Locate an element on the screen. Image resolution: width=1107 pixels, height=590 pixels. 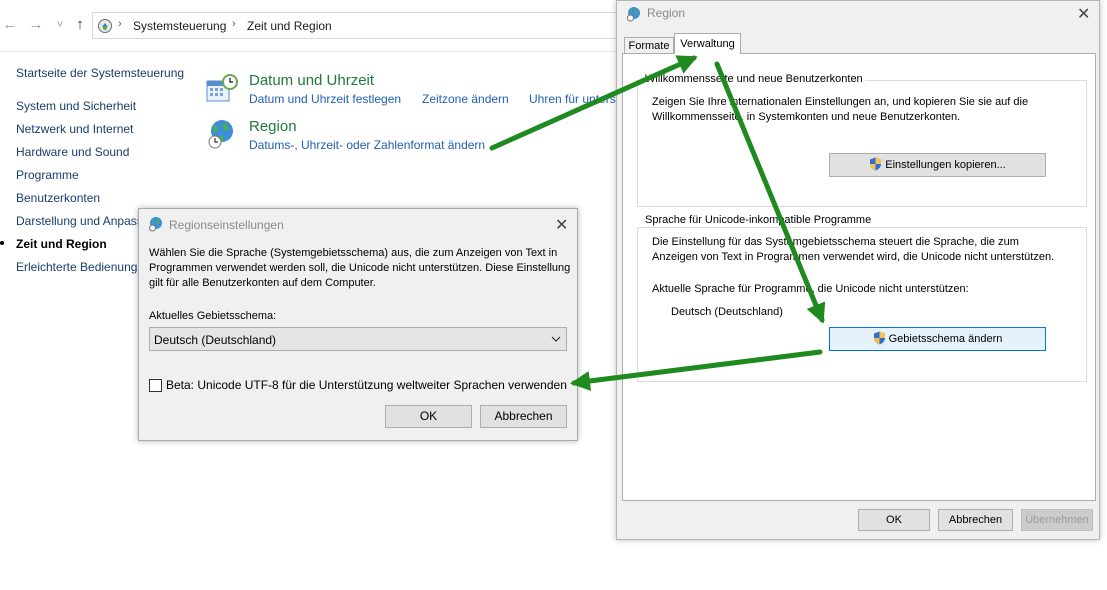
region-globe-clock-icon is located at coordinates (222, 134).